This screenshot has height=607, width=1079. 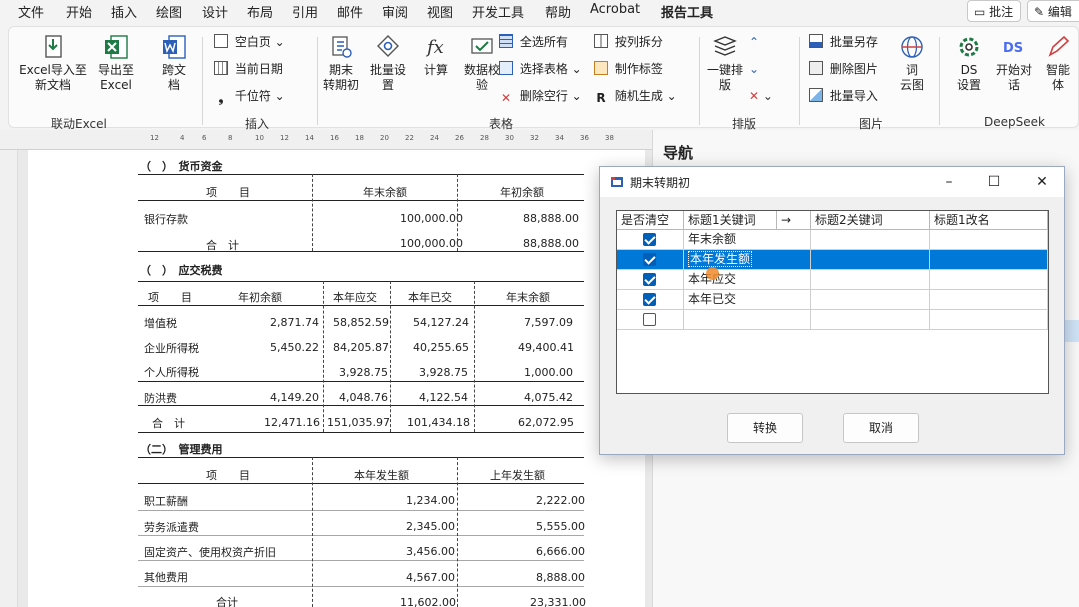 I want to click on batch-import-button: 批量导入, so click(x=843, y=96).